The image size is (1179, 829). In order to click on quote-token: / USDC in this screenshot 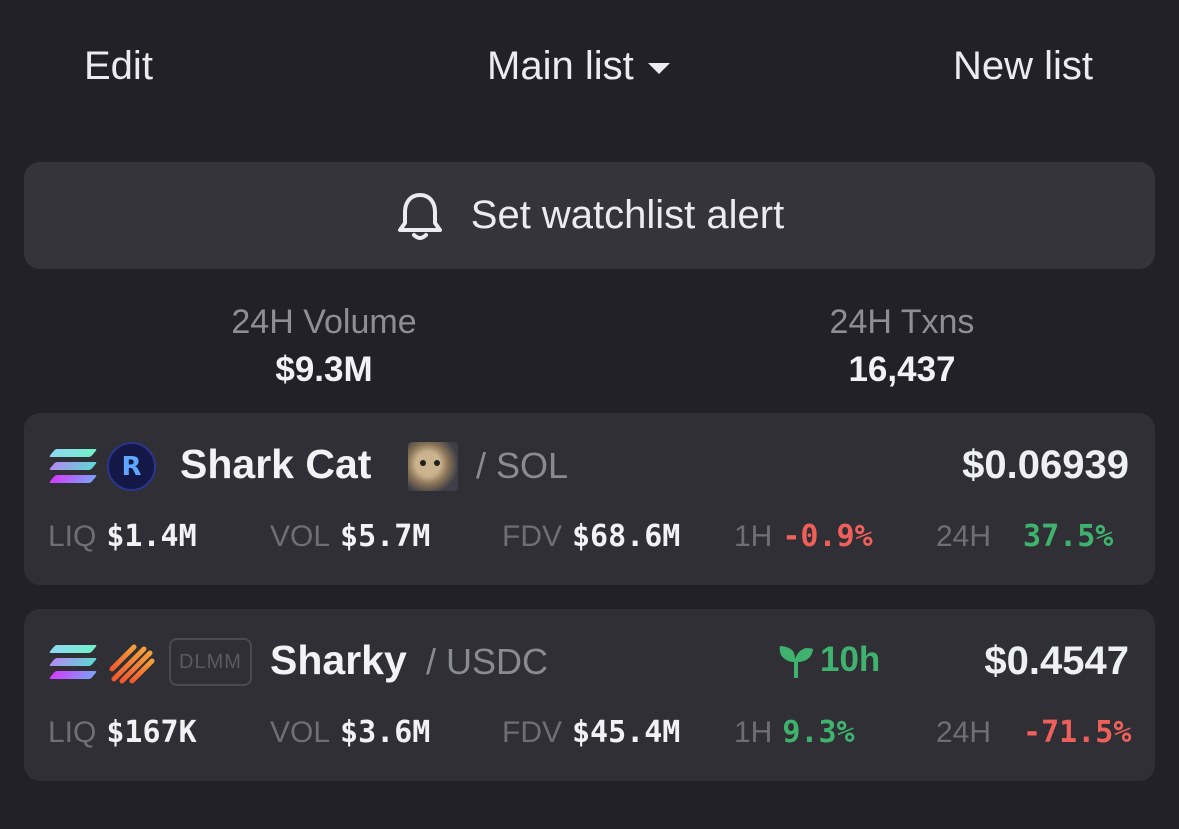, I will do `click(487, 661)`.